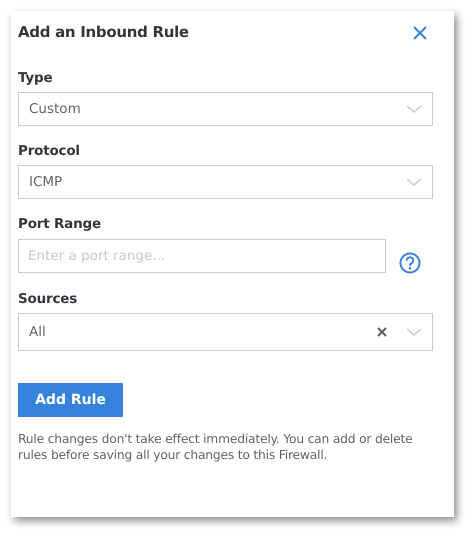 The image size is (473, 536). What do you see at coordinates (216, 447) in the screenshot?
I see `info-text: Rule changes don't take effect immediately. You can add or delete rules before saving all your changes to this Firewall.` at bounding box center [216, 447].